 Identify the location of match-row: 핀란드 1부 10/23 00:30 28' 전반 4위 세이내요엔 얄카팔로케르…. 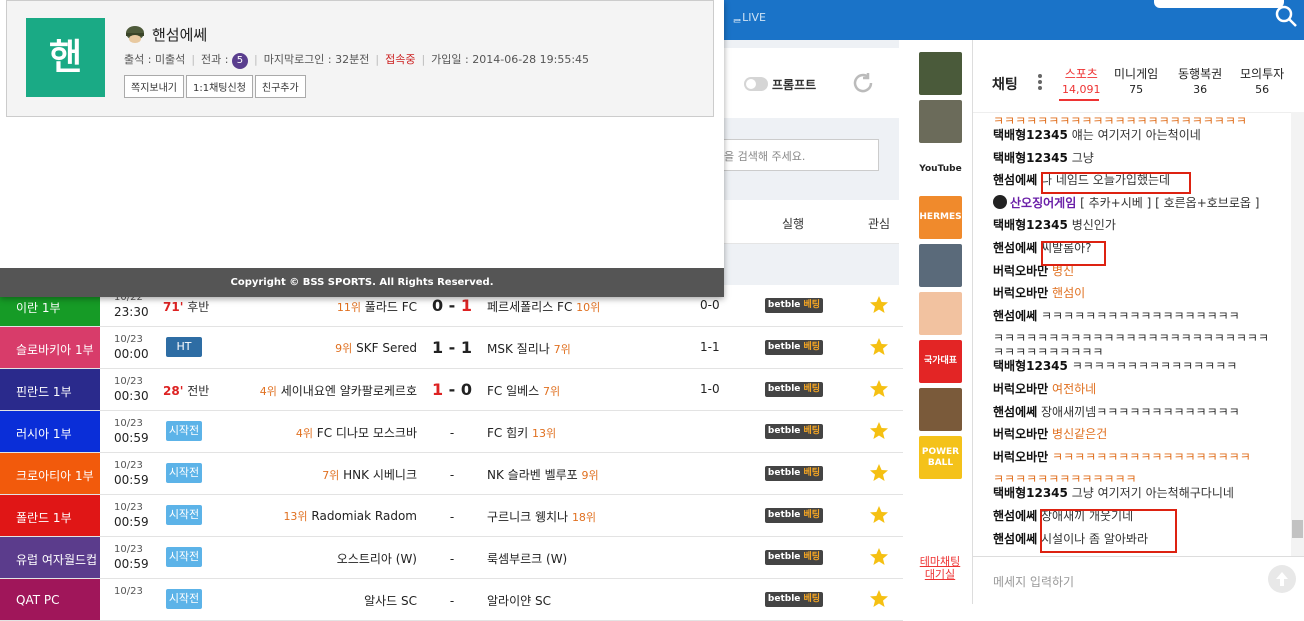
(451, 390).